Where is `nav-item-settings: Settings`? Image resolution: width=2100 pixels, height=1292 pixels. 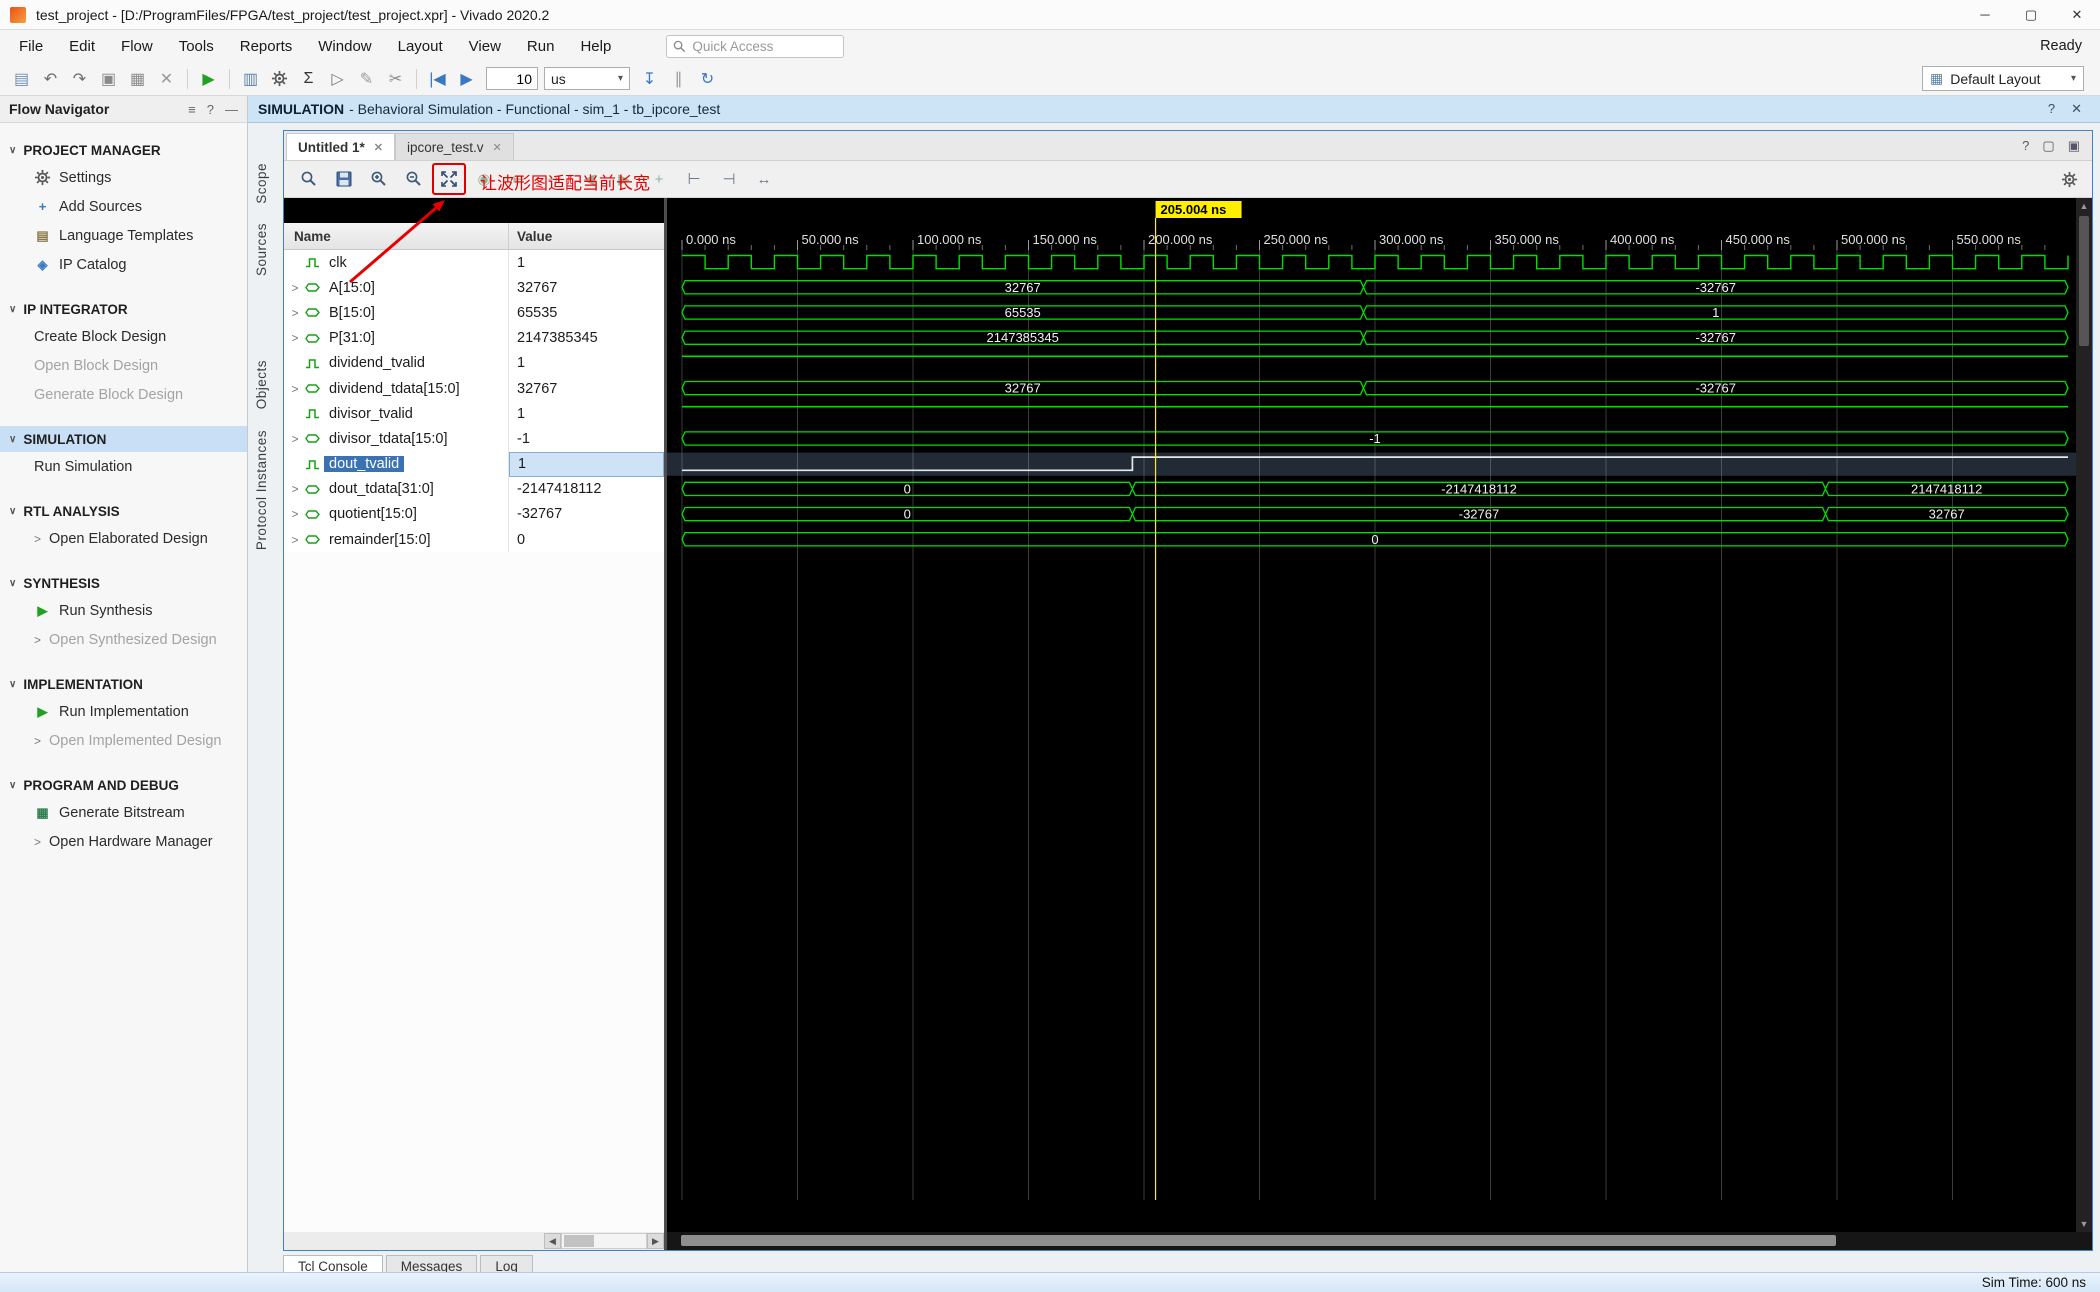
nav-item-settings: Settings is located at coordinates (123, 177).